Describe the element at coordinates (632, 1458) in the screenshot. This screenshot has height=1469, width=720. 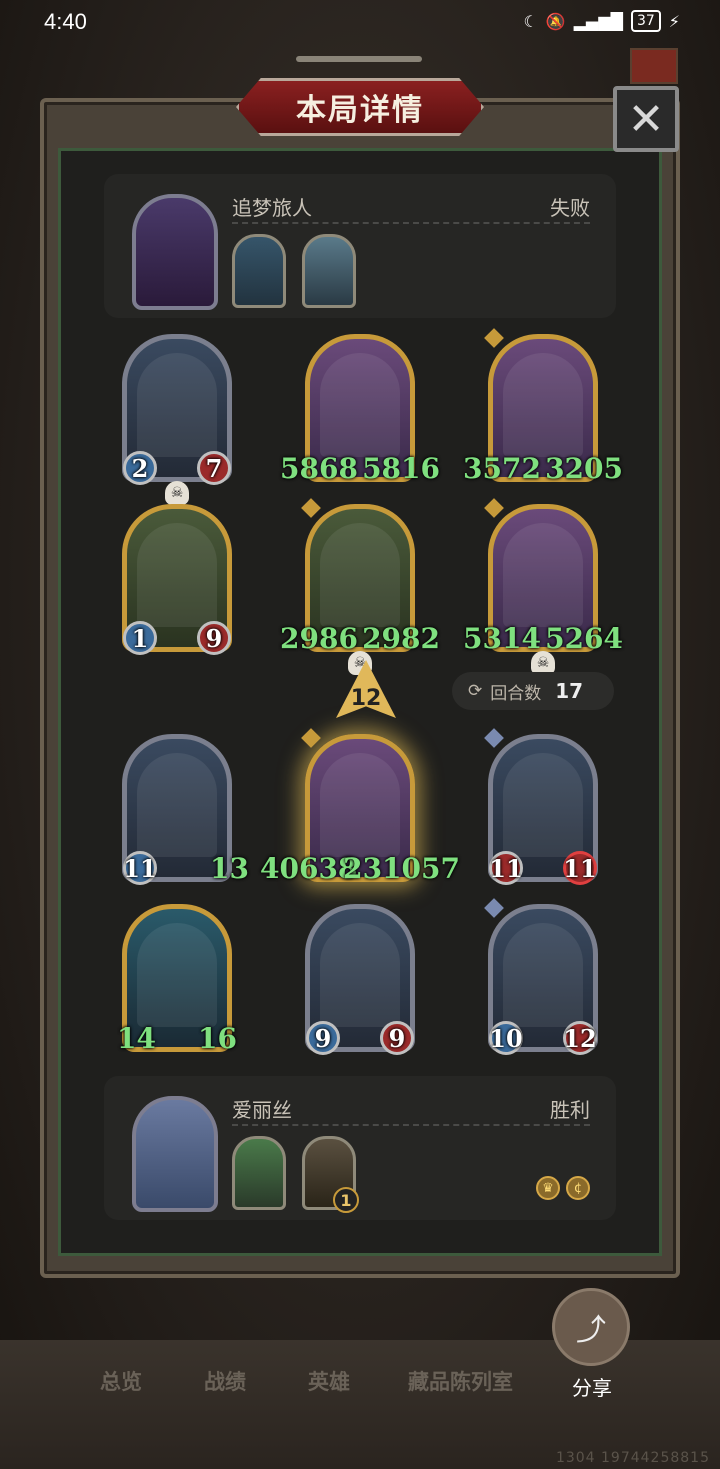
I see `footer-id: 1304 19744258815` at that location.